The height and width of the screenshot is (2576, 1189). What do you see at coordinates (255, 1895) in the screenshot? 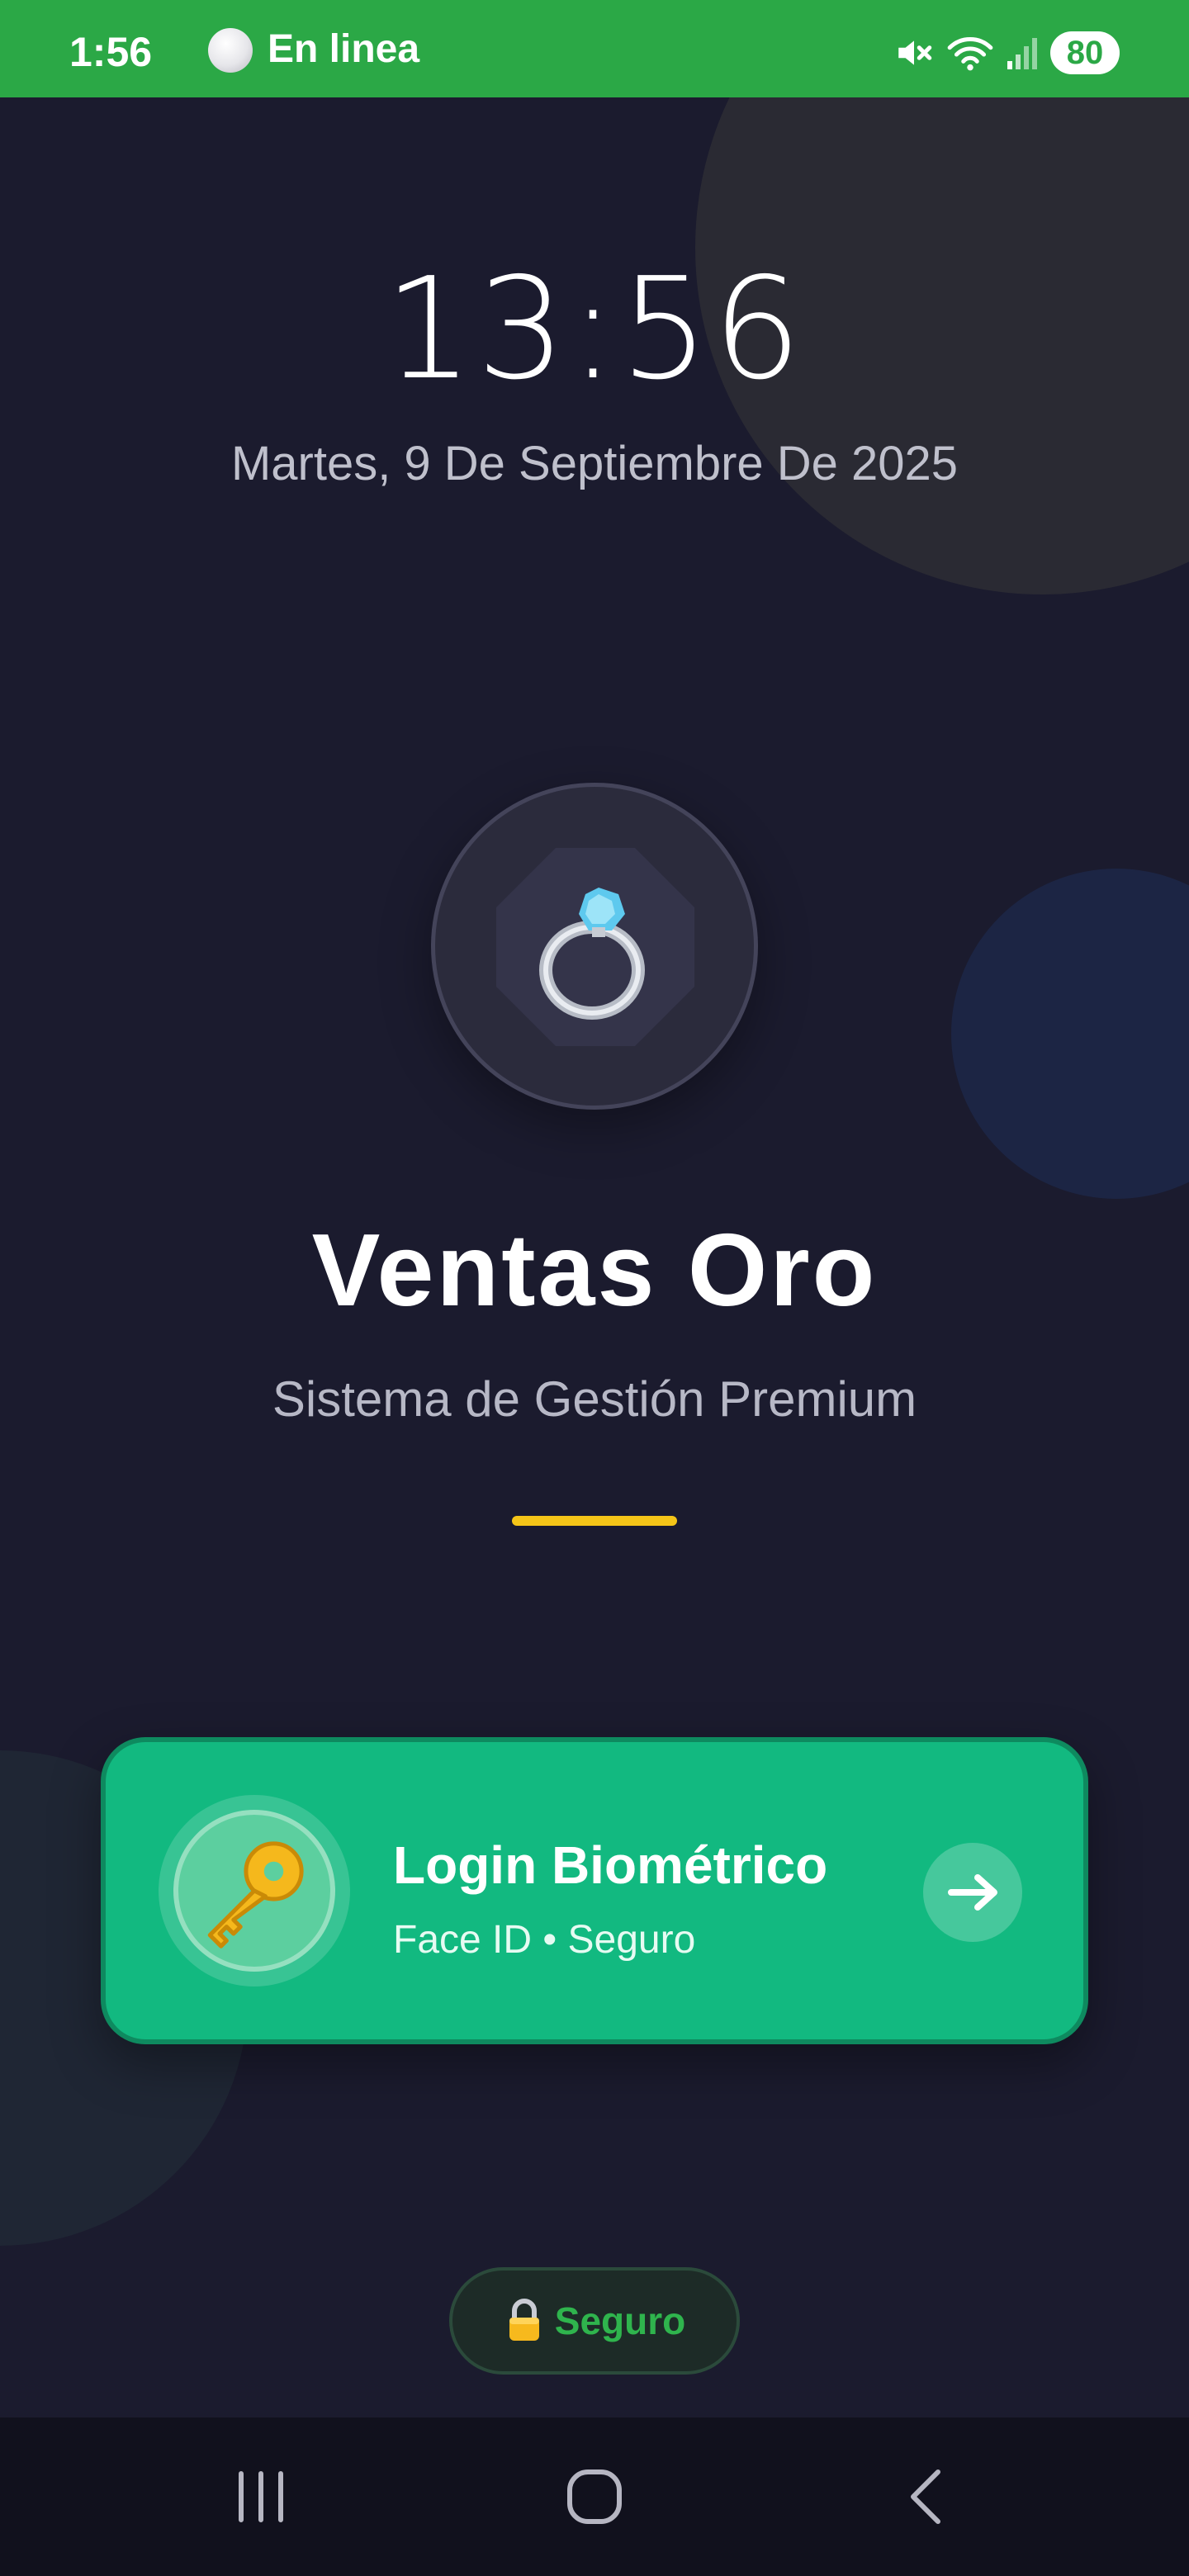
I see `key-icon` at bounding box center [255, 1895].